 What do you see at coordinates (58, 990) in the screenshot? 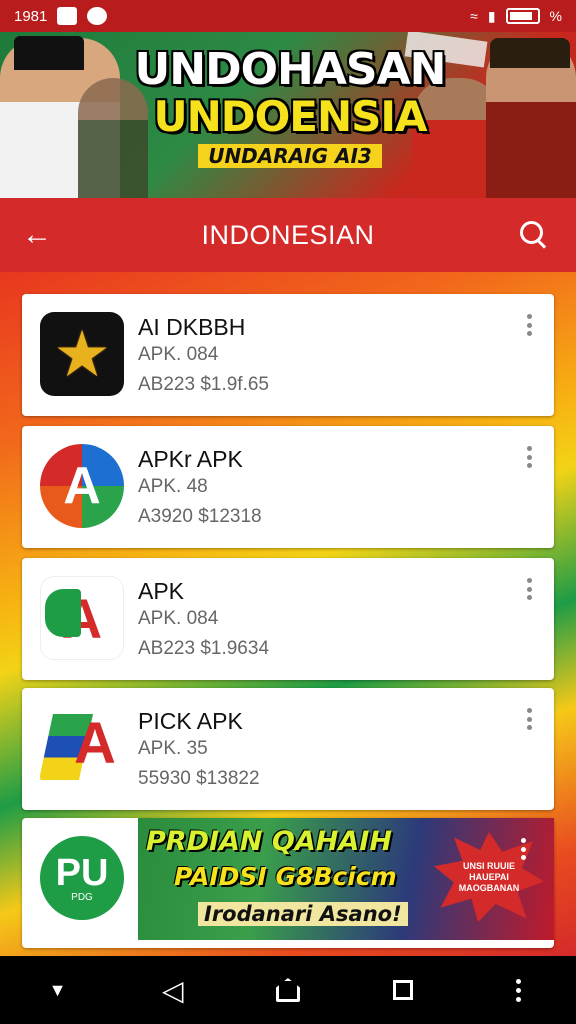
I see `chevron-down-icon: ▼` at bounding box center [58, 990].